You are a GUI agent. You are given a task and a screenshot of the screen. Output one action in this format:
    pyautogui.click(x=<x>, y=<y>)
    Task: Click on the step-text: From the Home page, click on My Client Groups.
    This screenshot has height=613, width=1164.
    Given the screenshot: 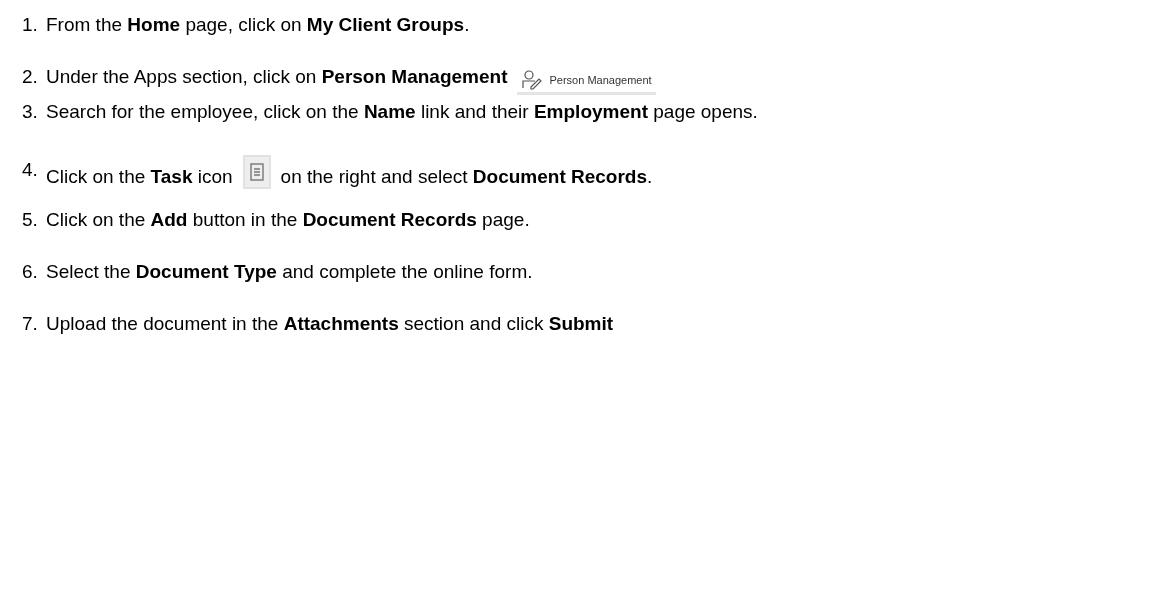 What is the action you would take?
    pyautogui.click(x=258, y=25)
    